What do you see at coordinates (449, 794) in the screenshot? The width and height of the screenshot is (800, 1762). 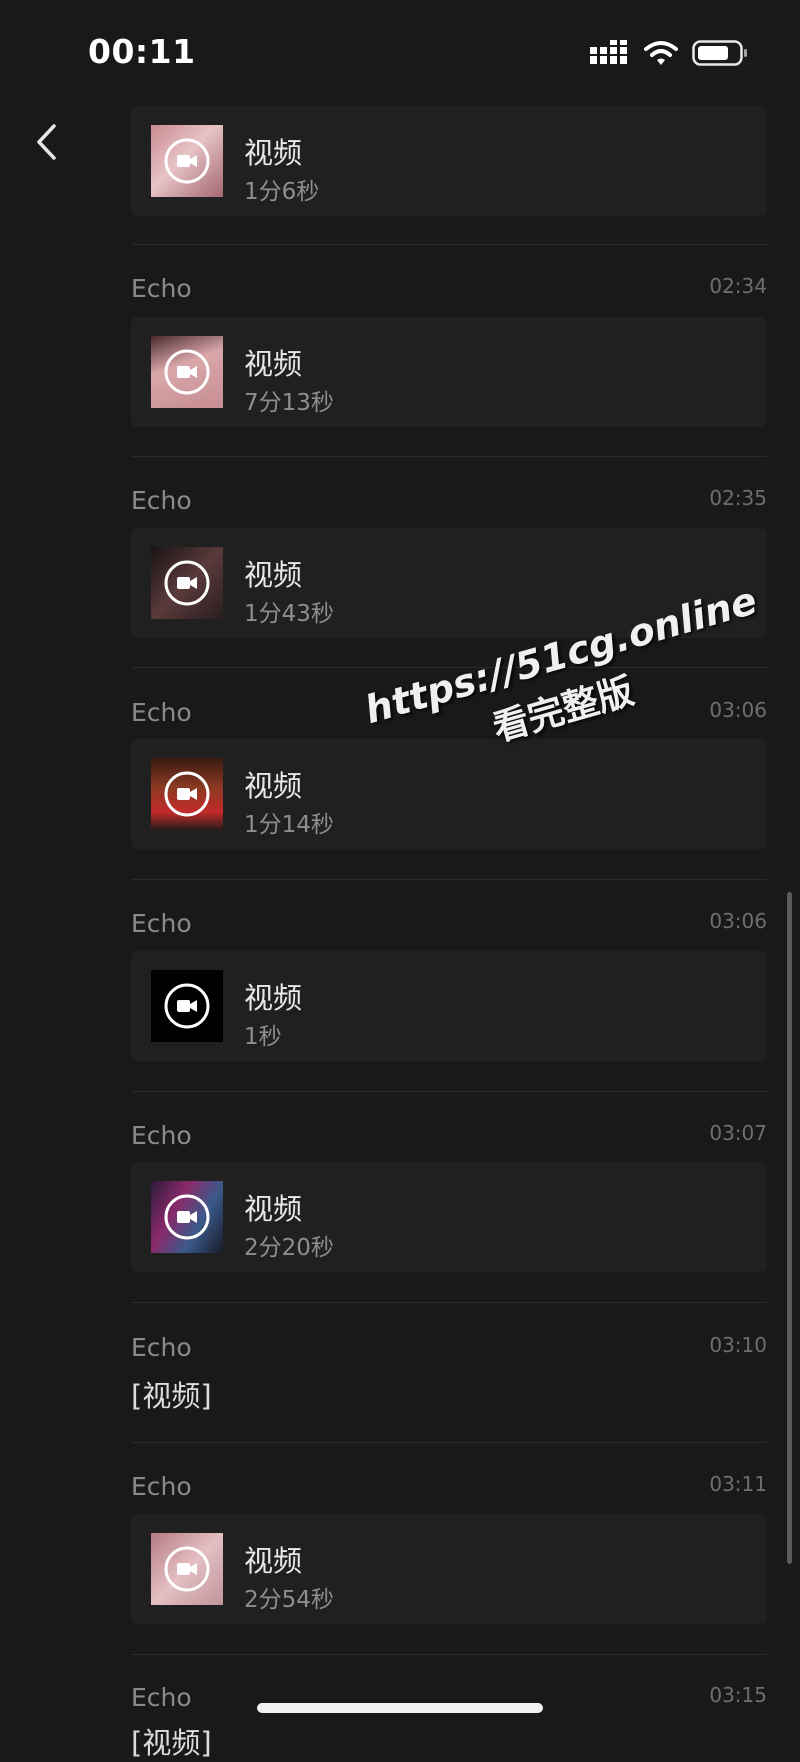 I see `video-message-card: 视频 1分14秒` at bounding box center [449, 794].